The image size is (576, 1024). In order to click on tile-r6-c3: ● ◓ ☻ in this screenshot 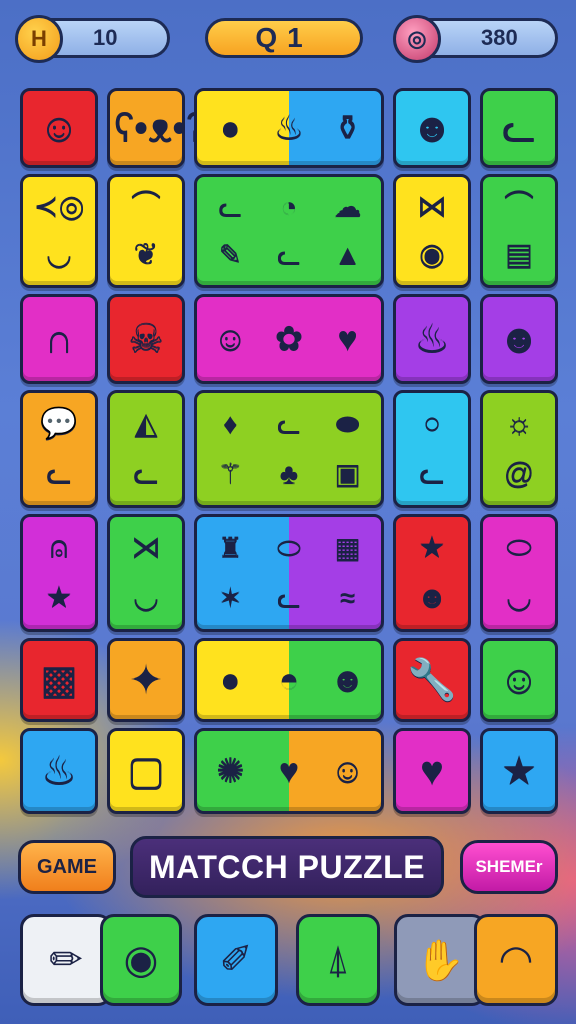, I will do `click(289, 680)`.